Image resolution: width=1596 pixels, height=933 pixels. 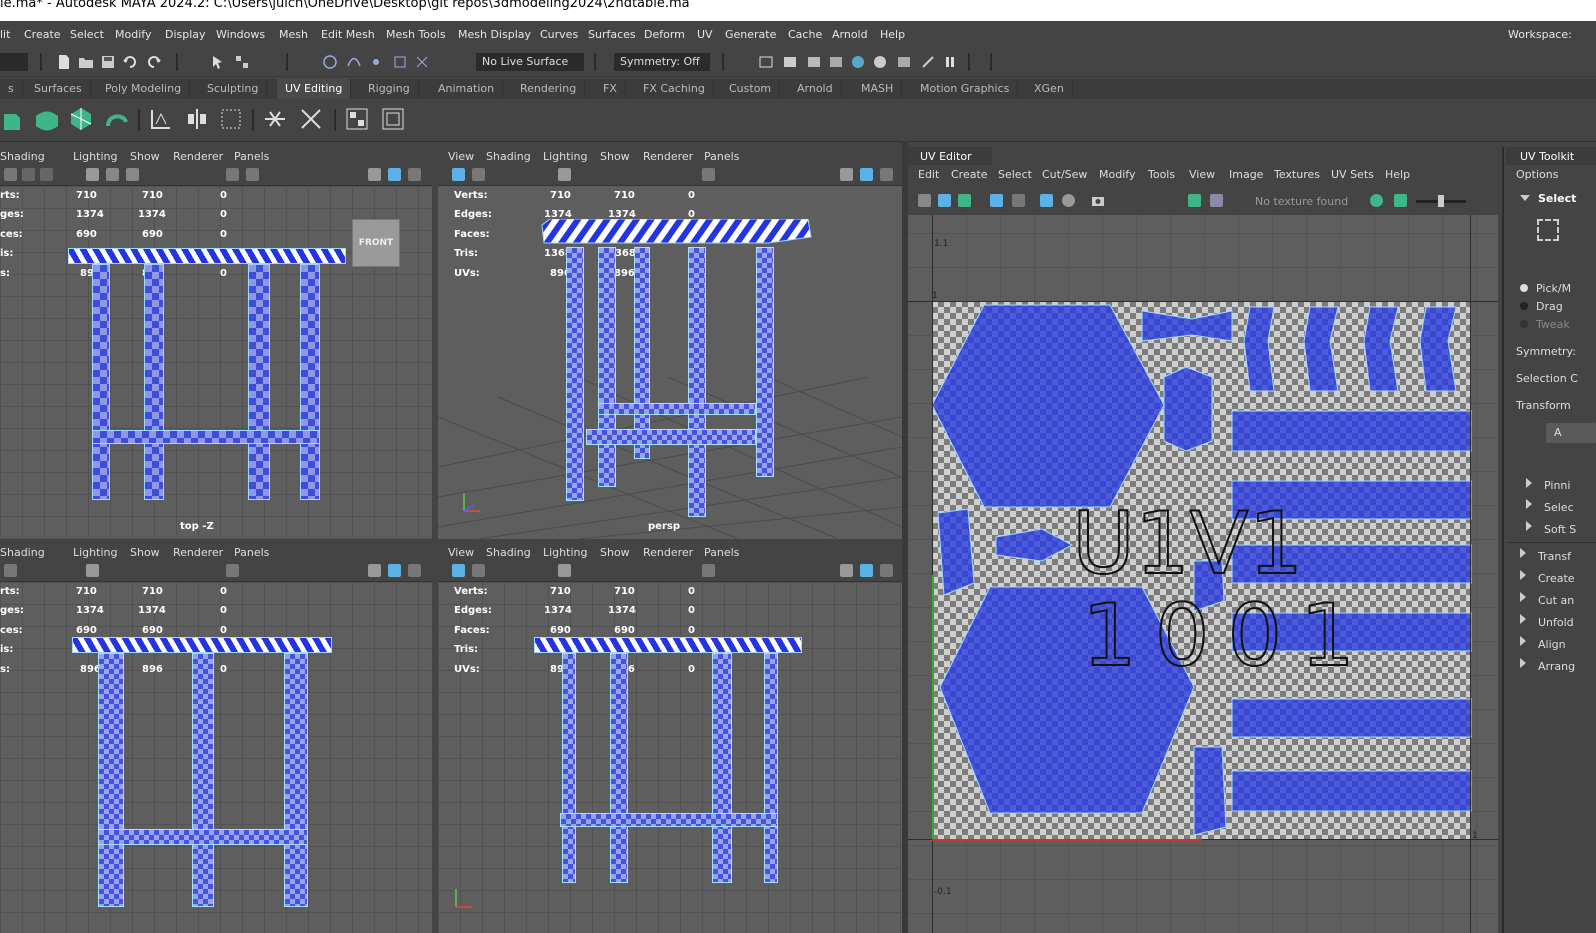 I want to click on workspace-label: Workspace:, so click(x=1540, y=34).